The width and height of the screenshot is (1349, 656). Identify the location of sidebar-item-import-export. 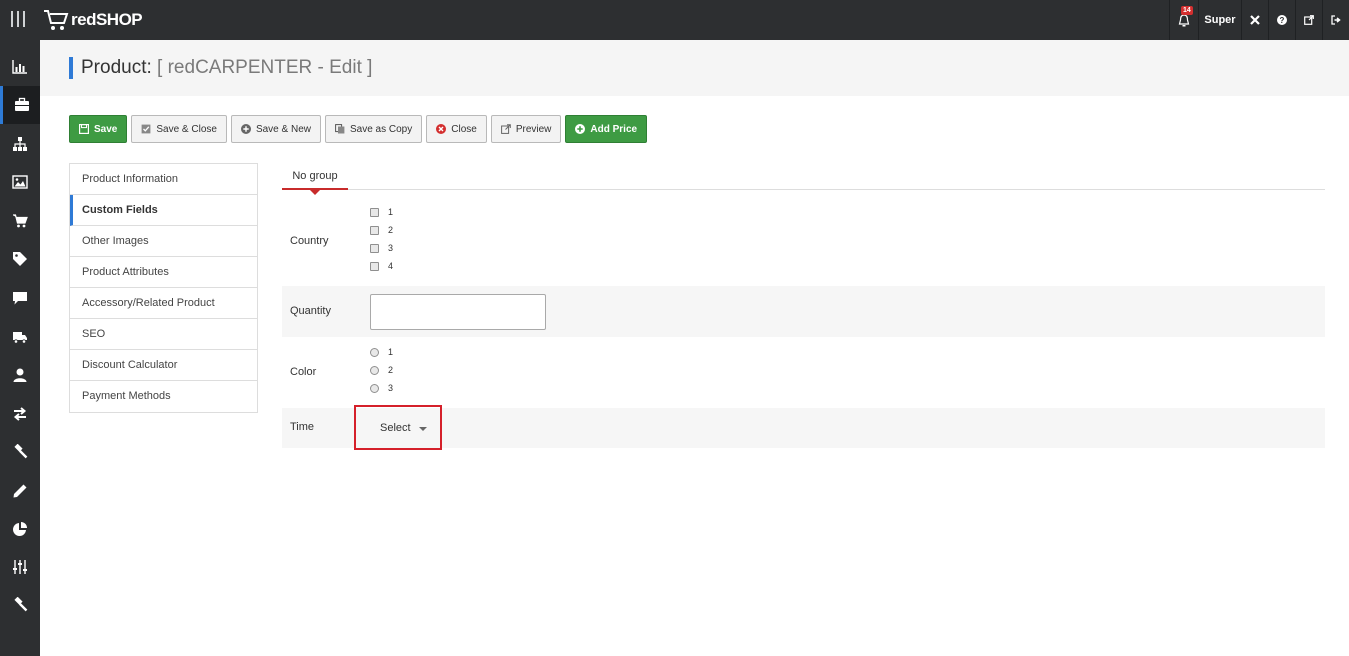
(20, 414).